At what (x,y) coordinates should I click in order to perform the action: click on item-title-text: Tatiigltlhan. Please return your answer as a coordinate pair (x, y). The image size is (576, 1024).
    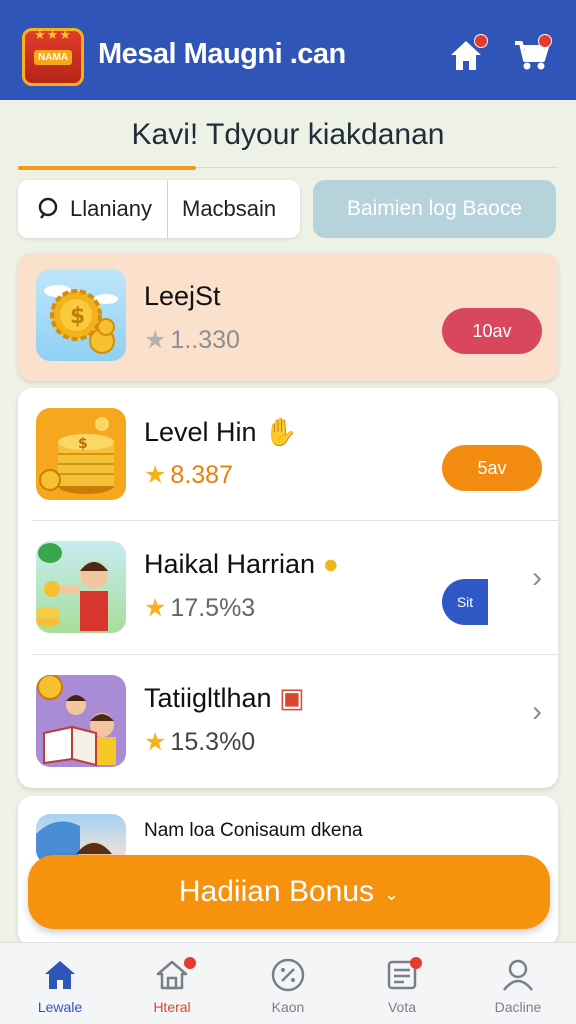
    Looking at the image, I should click on (208, 698).